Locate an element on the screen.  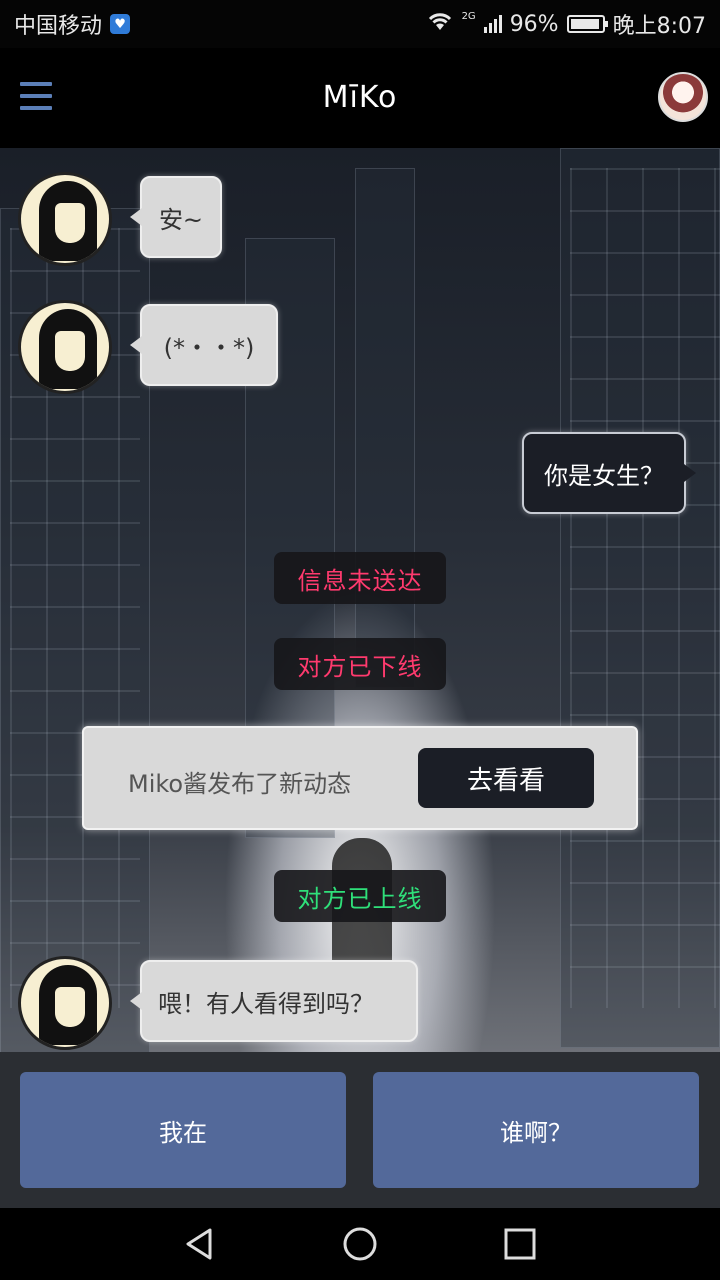
battery-icon is located at coordinates (587, 24).